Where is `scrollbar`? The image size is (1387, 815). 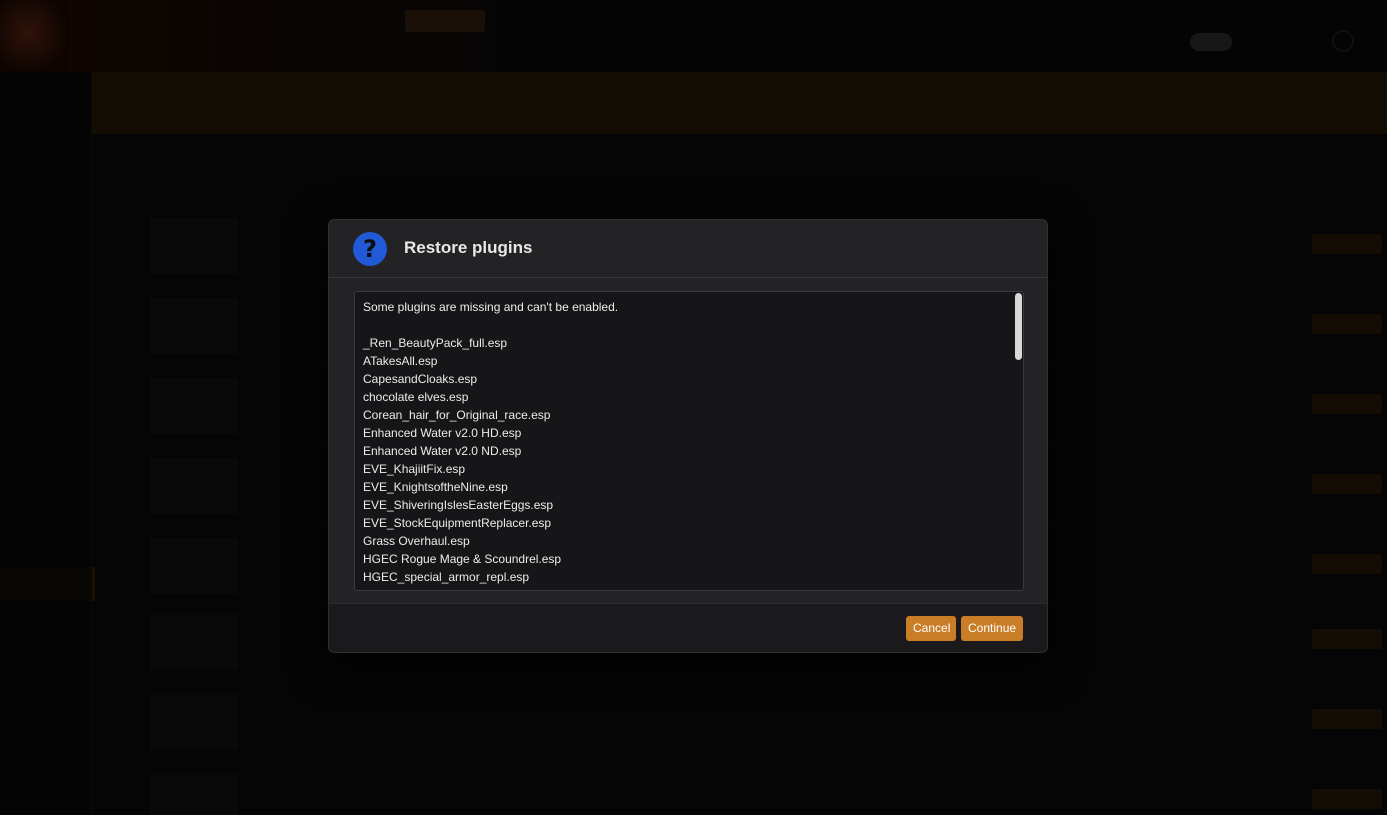
scrollbar is located at coordinates (1017, 441).